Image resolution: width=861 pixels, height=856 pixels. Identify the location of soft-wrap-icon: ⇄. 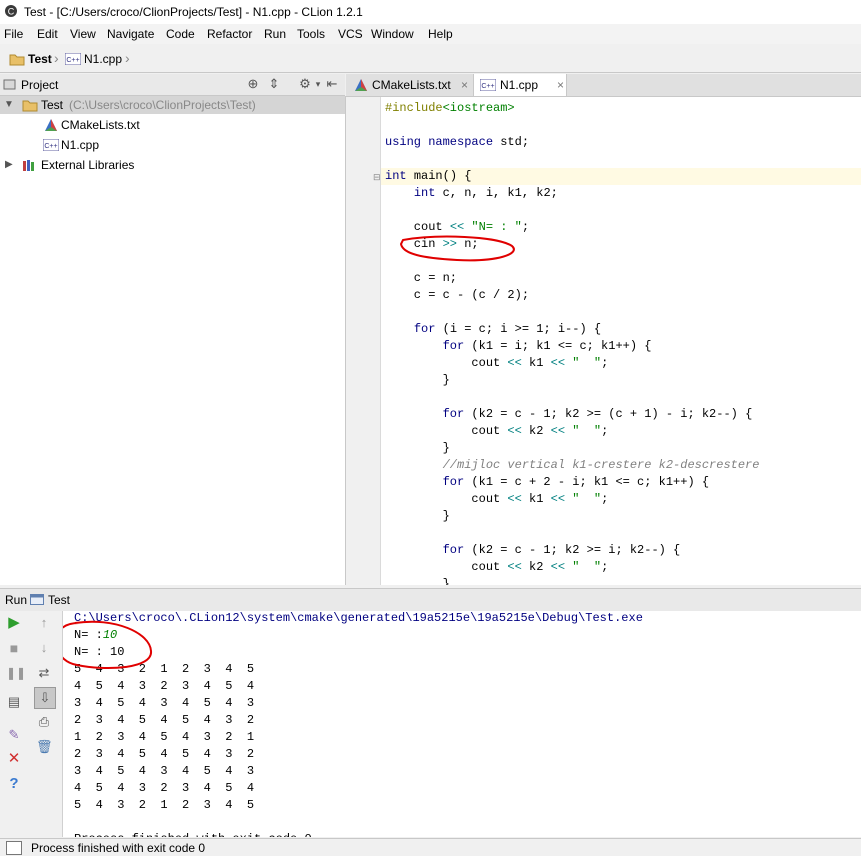
(44, 673).